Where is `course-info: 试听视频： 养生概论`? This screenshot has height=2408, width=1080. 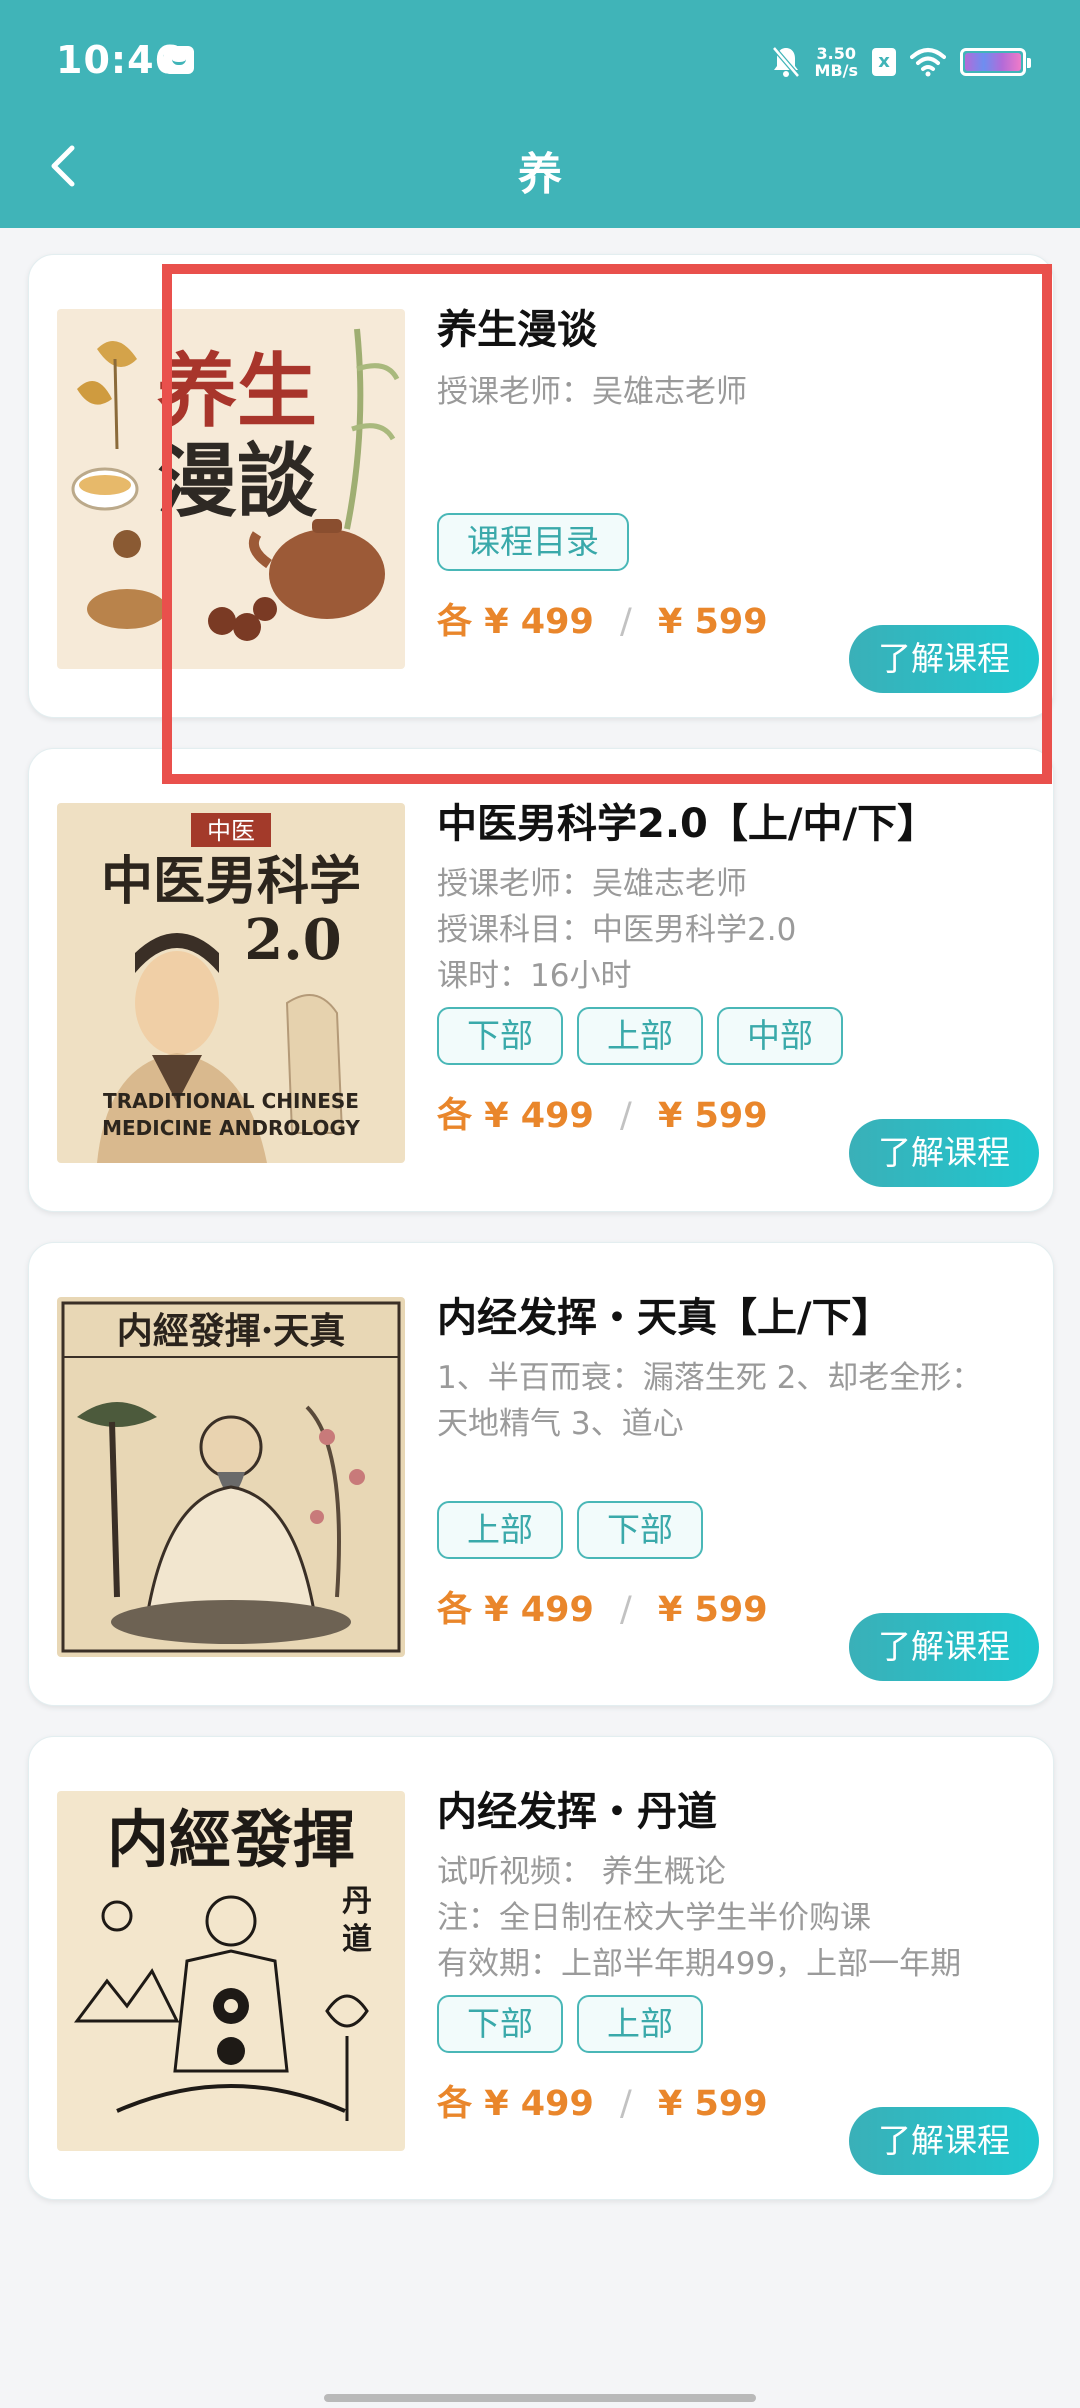
course-info: 试听视频： 养生概论 is located at coordinates (581, 1872).